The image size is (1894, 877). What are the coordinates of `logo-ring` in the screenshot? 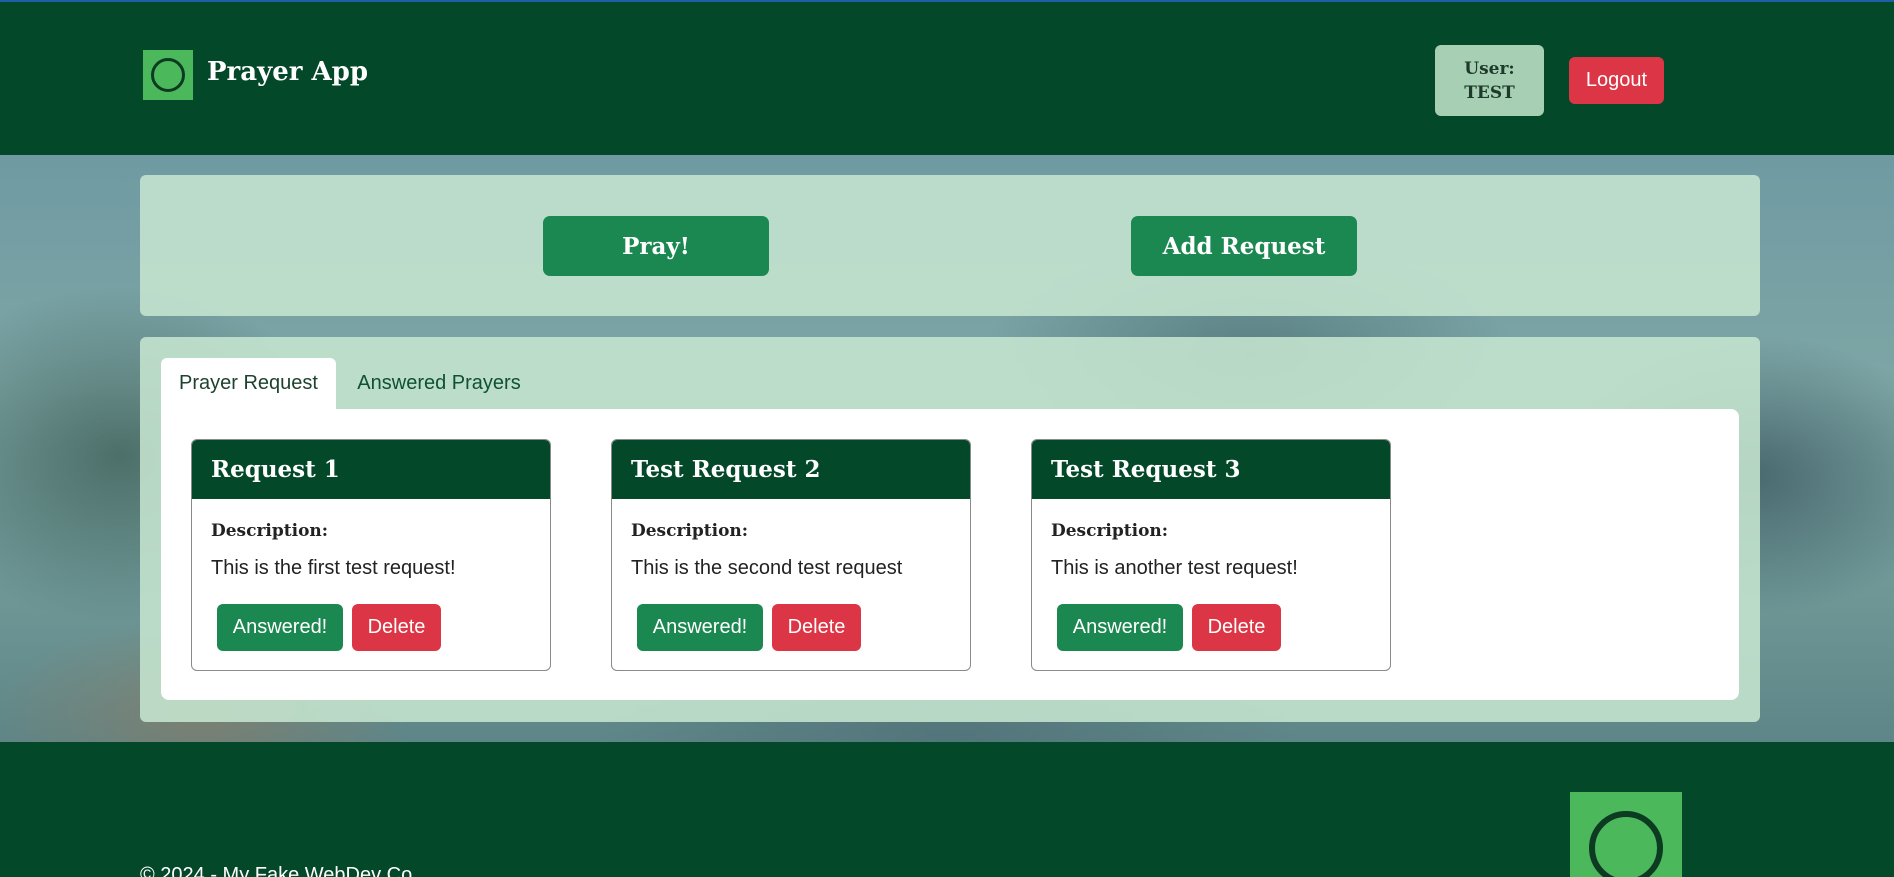 It's located at (168, 75).